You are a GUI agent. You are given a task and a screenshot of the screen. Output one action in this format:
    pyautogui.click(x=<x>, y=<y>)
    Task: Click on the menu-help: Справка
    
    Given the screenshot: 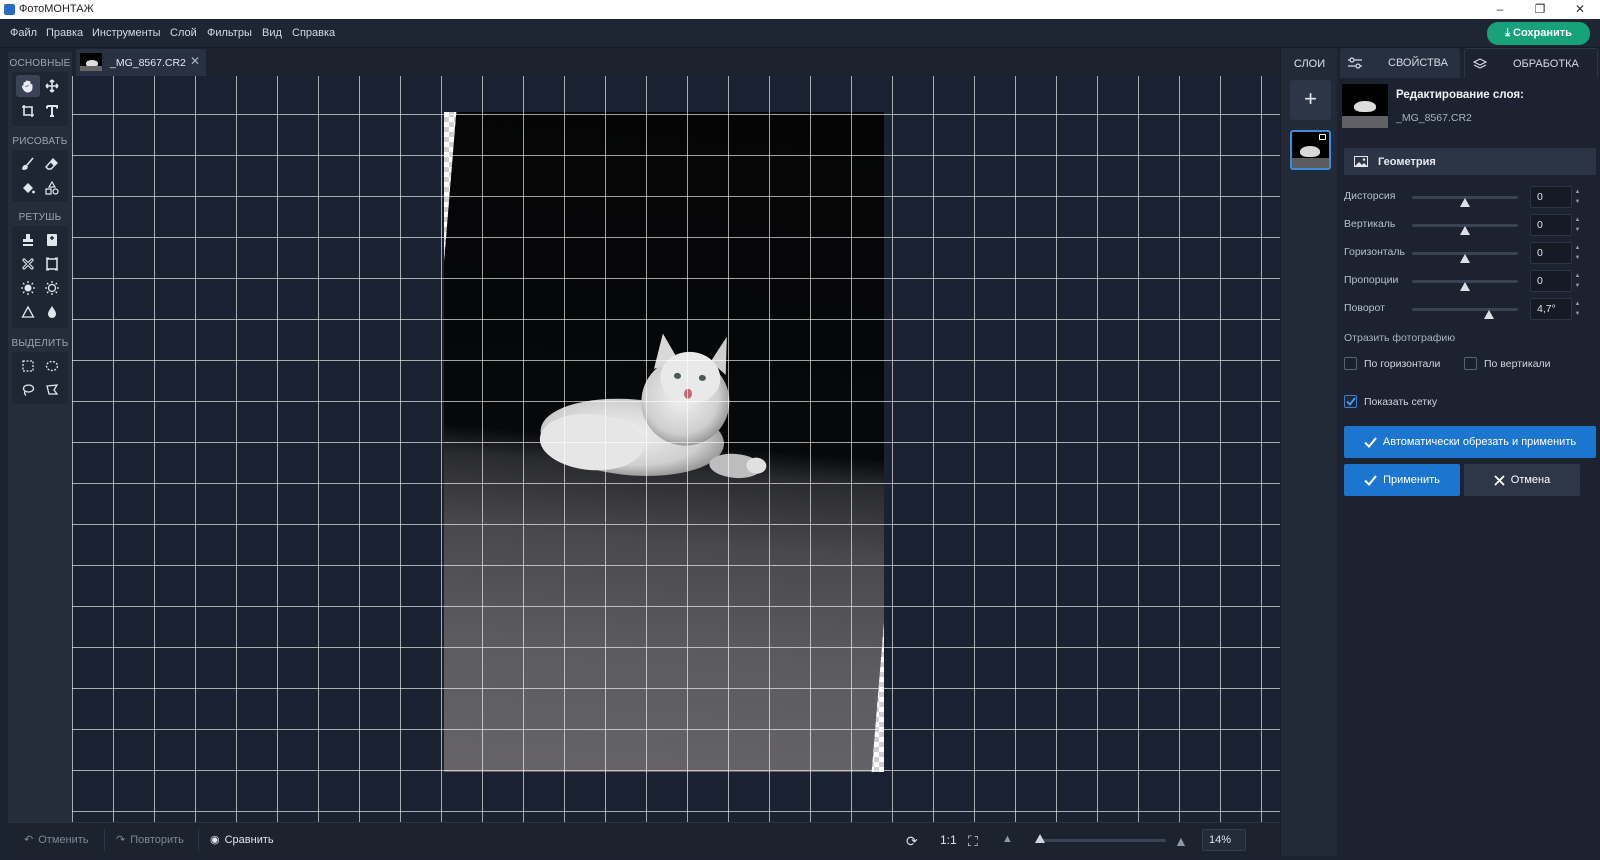 What is the action you would take?
    pyautogui.click(x=313, y=33)
    